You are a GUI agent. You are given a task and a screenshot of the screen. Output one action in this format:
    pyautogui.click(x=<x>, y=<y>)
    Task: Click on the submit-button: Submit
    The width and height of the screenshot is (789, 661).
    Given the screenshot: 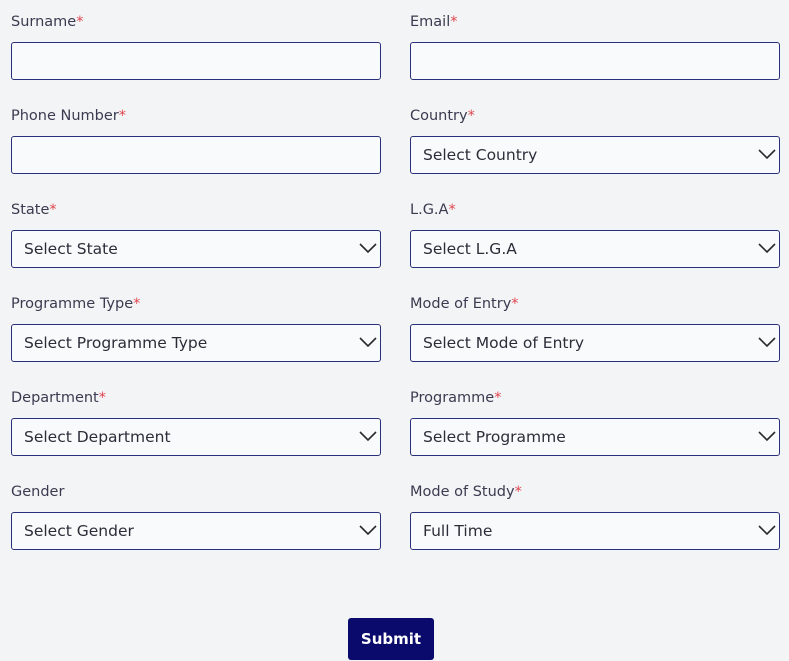 What is the action you would take?
    pyautogui.click(x=391, y=639)
    